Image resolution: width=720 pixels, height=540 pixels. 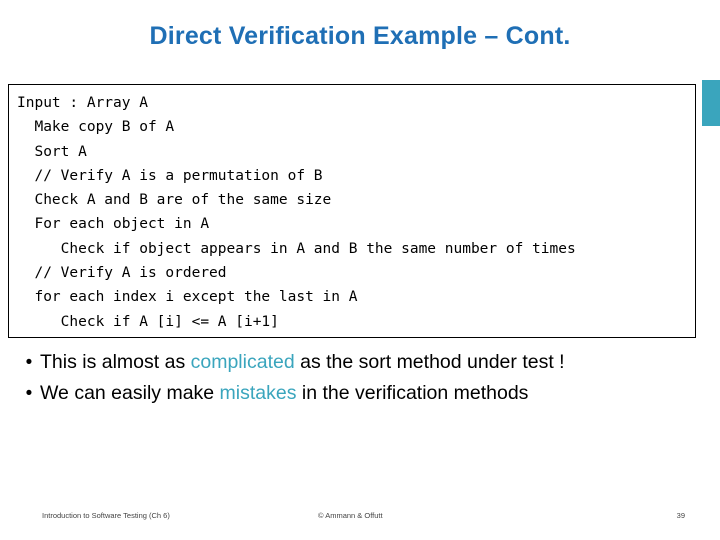 I want to click on bullet-highlight: mistakes, so click(x=258, y=393).